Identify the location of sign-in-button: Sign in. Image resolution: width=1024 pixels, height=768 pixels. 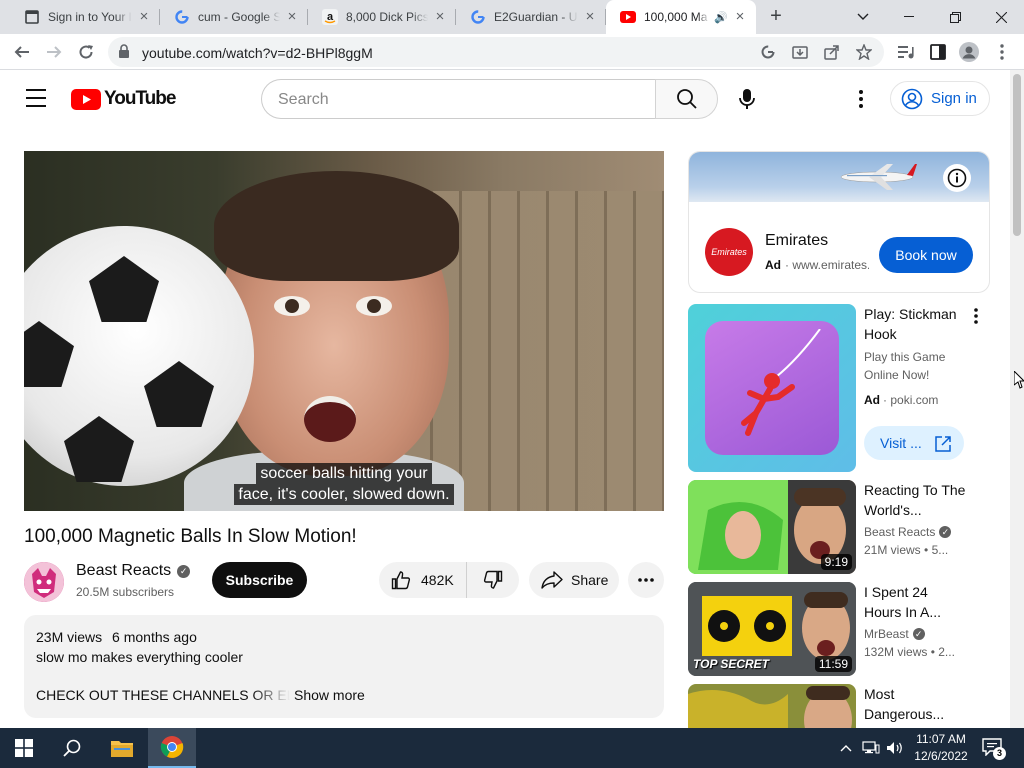
(940, 98).